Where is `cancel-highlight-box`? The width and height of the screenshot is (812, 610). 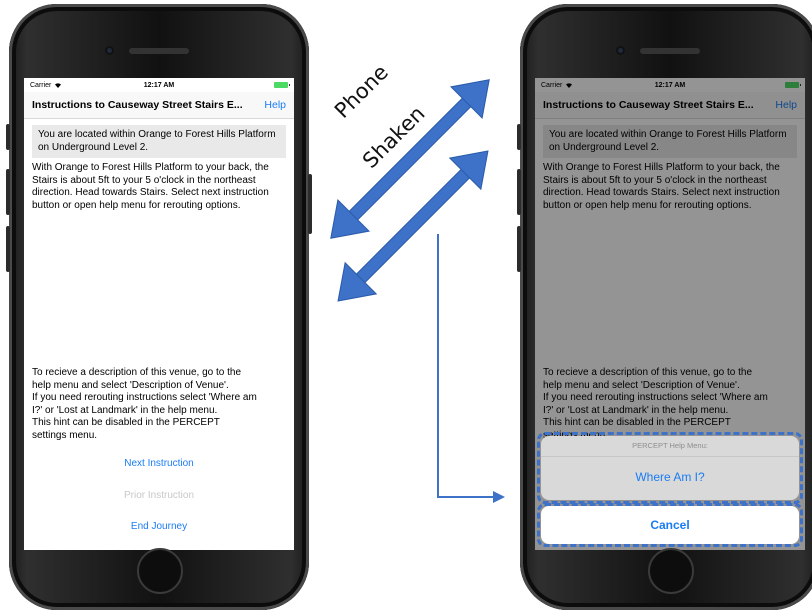 cancel-highlight-box is located at coordinates (670, 525).